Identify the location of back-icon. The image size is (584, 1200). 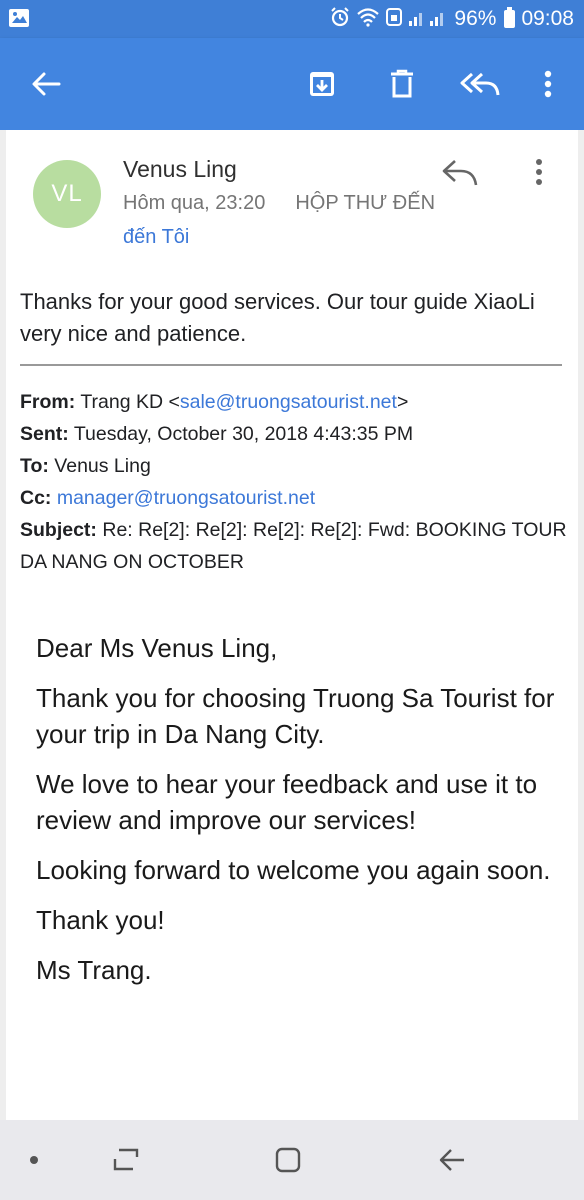
(452, 1160).